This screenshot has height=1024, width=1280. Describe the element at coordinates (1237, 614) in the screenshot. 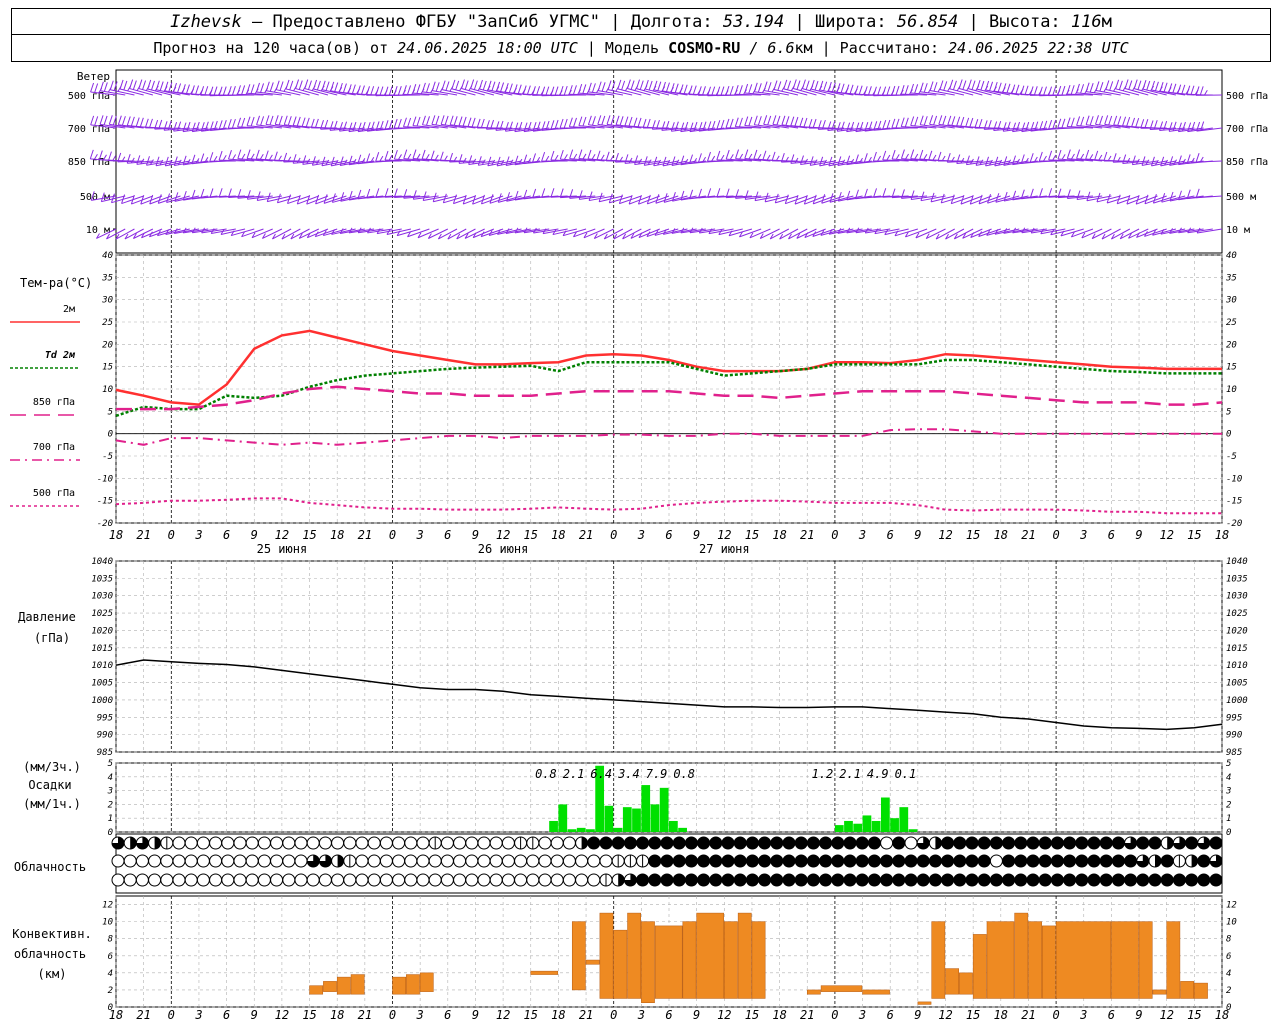

I see `y-tick-label-right: 1025` at that location.